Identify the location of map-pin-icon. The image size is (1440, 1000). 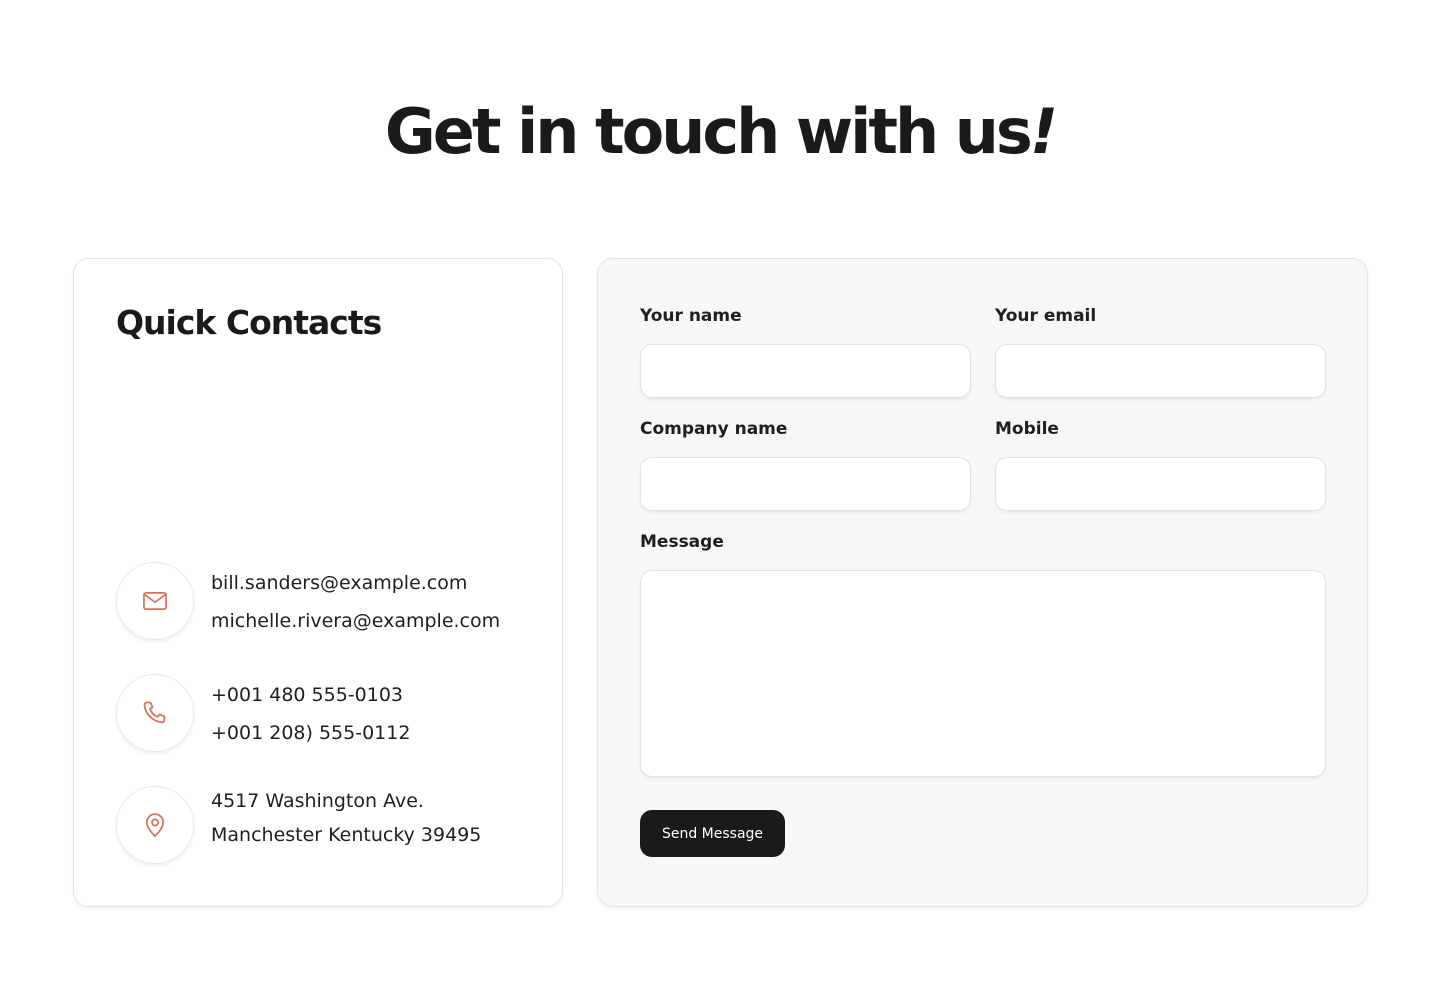
(155, 825).